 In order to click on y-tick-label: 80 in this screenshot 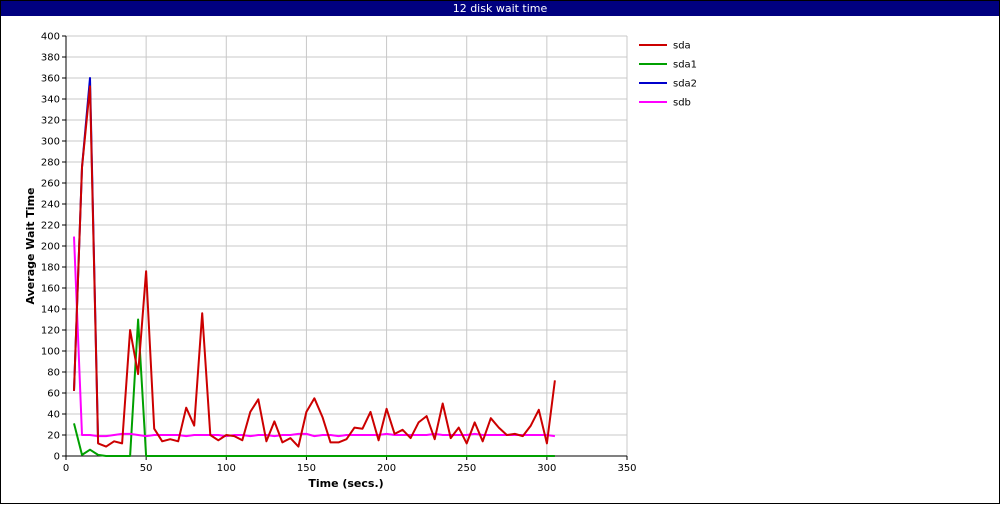, I will do `click(53, 373)`.